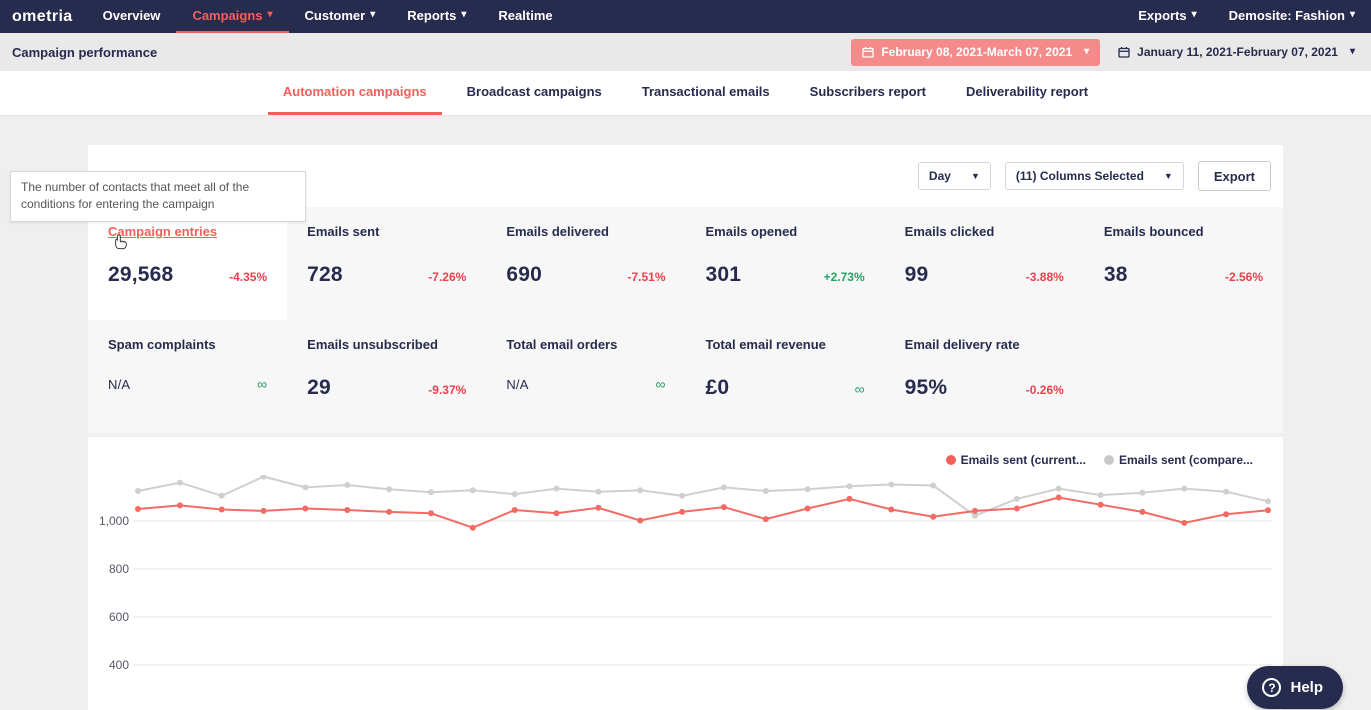  I want to click on metric-value: 690, so click(524, 274).